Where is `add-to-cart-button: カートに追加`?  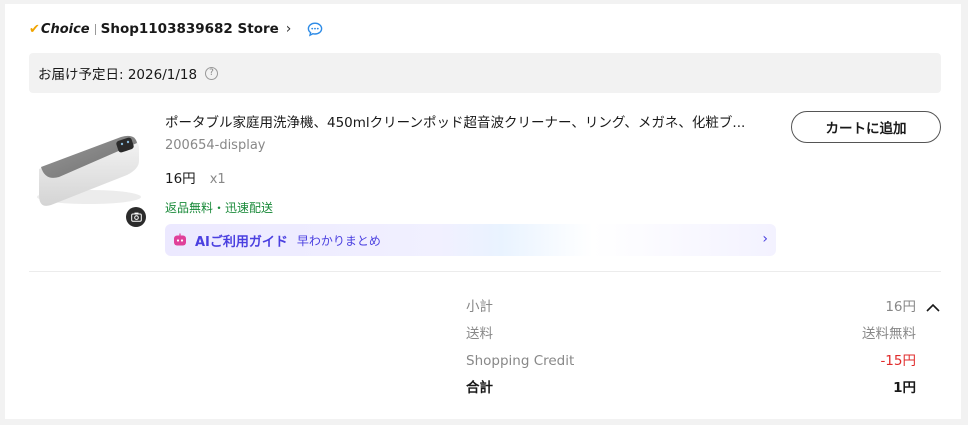
add-to-cart-button: カートに追加 is located at coordinates (866, 127).